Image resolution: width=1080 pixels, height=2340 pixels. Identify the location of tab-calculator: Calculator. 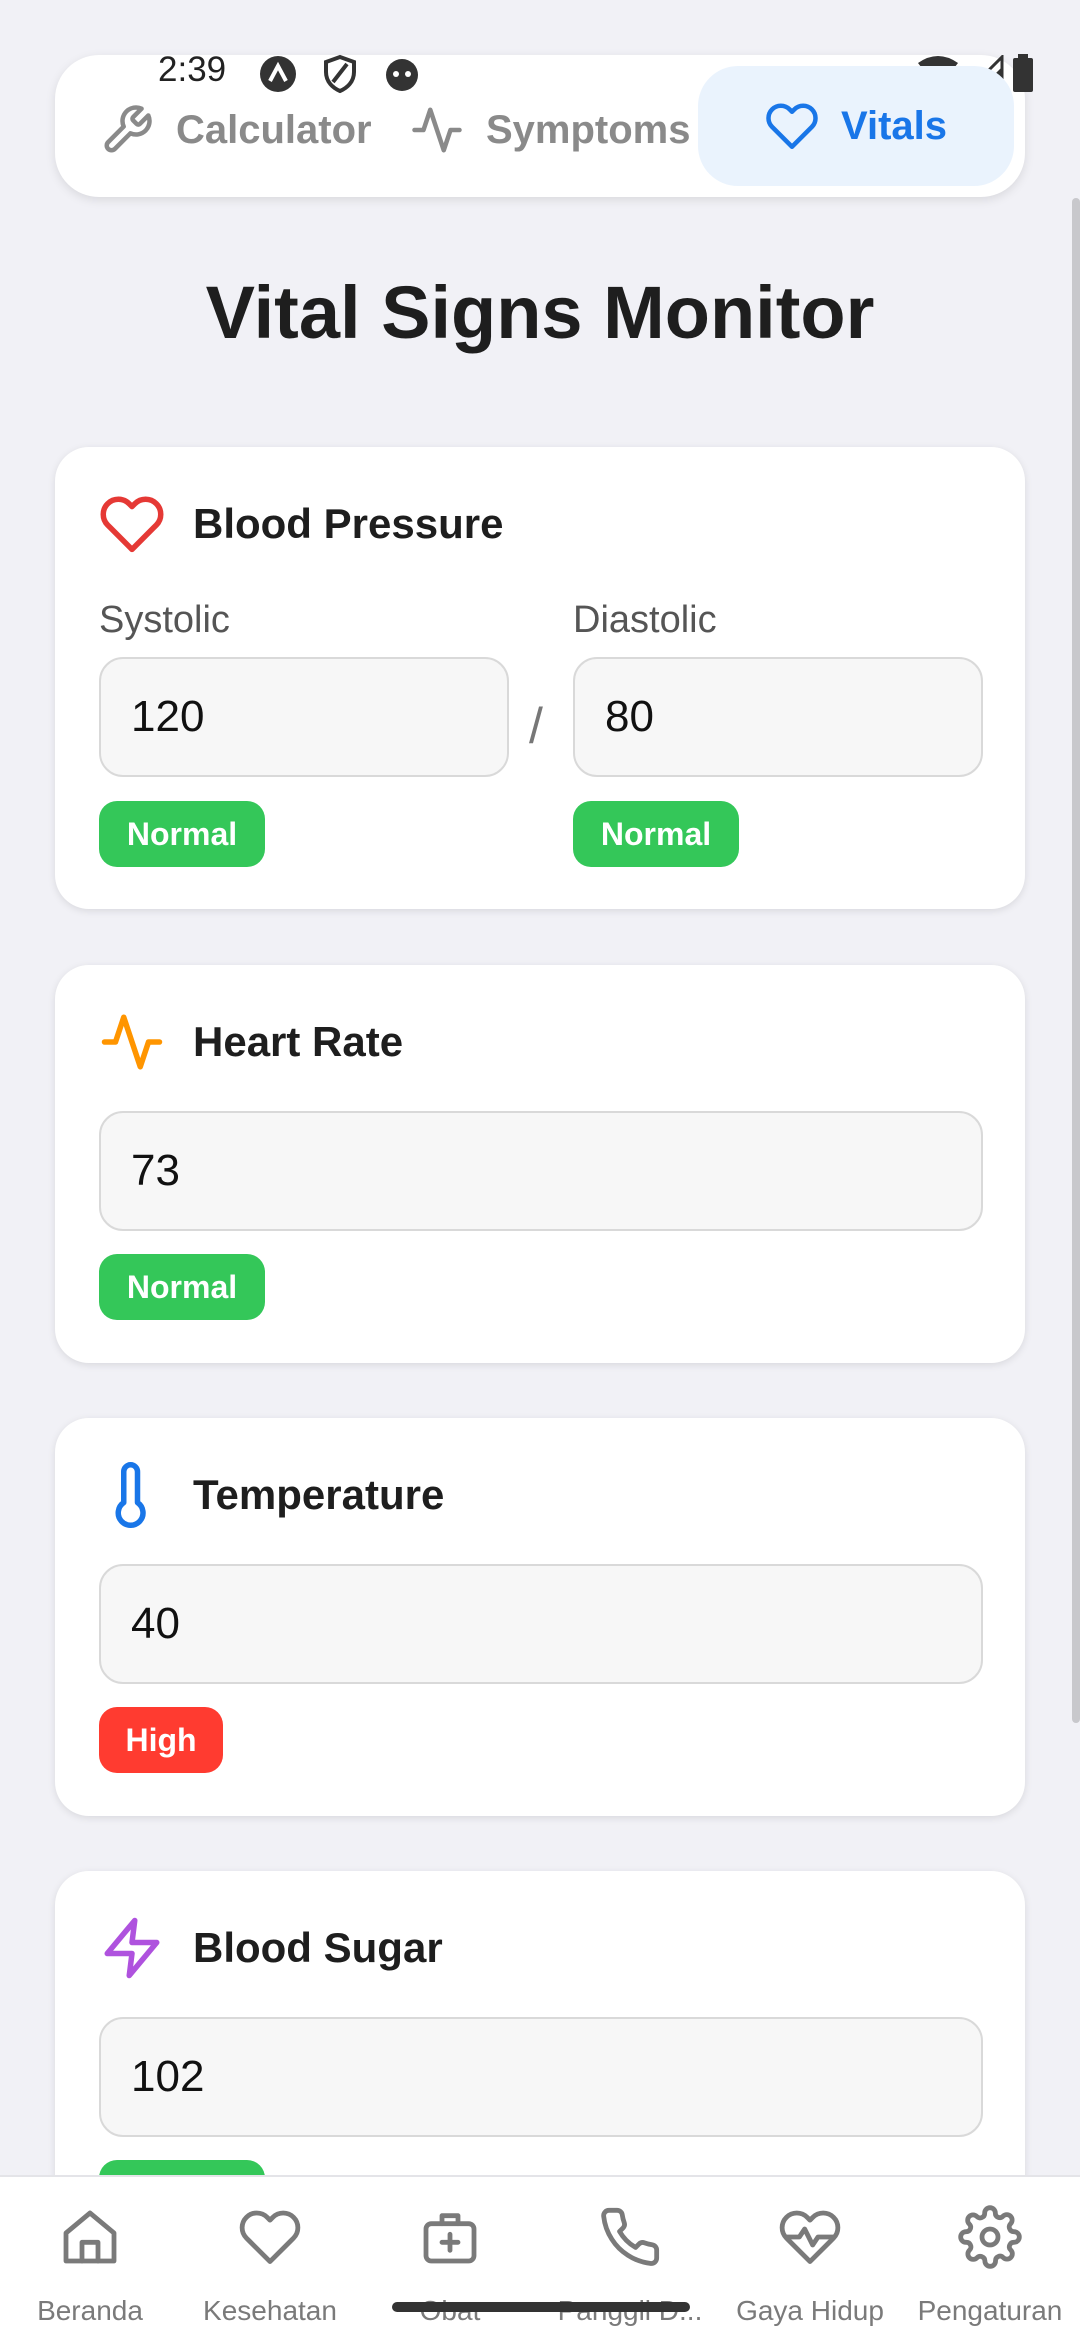
(236, 130).